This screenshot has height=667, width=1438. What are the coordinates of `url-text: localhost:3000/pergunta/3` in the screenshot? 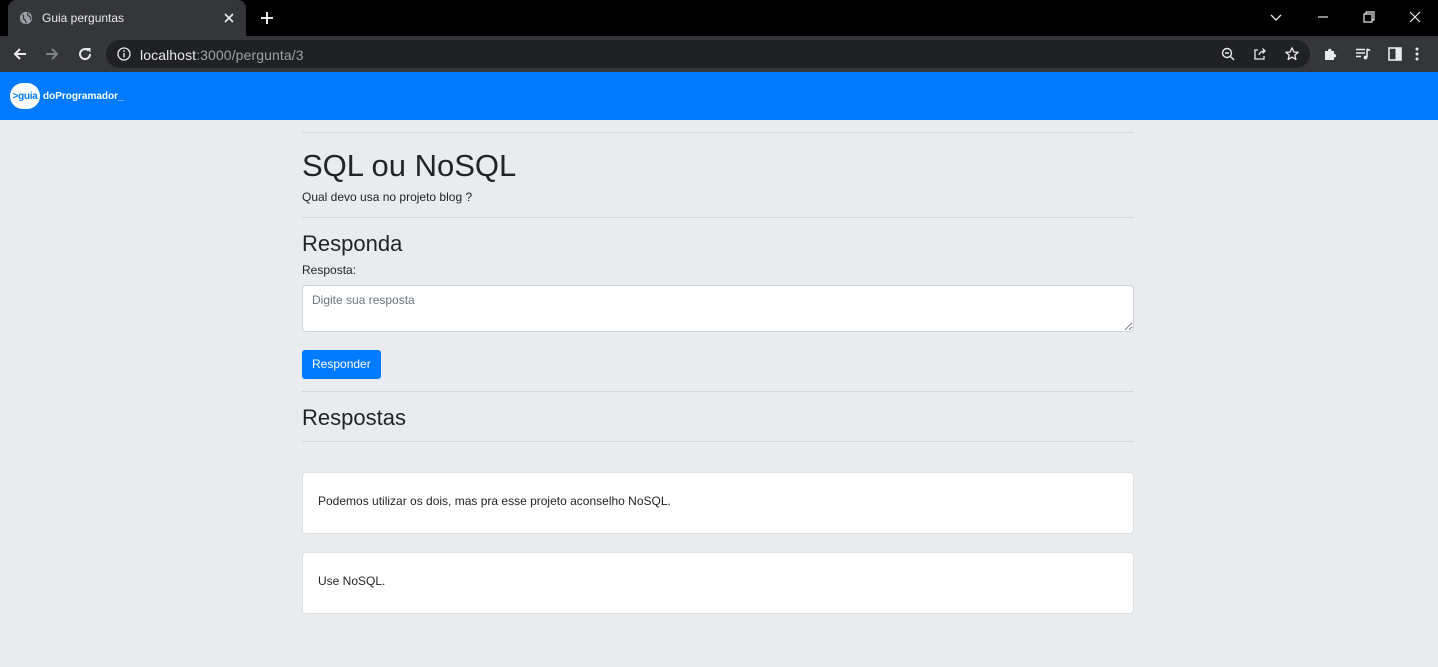 It's located at (222, 55).